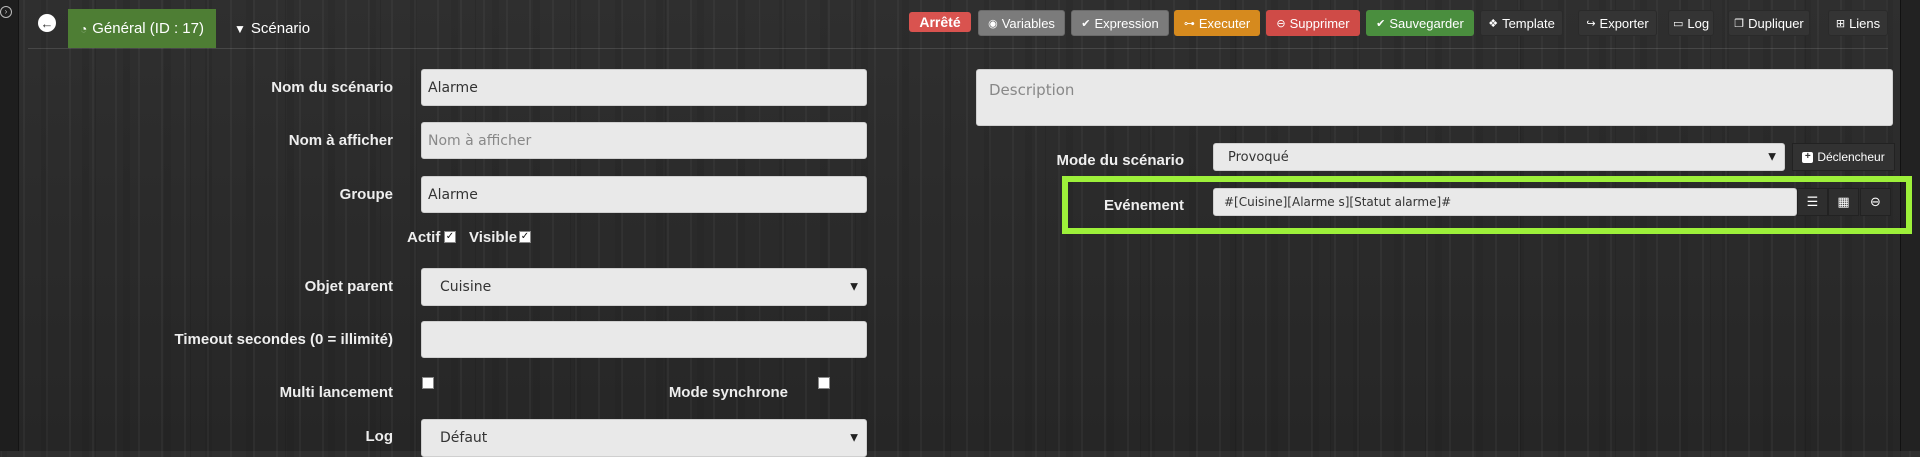 This screenshot has height=457, width=1920. What do you see at coordinates (453, 194) in the screenshot?
I see `groupe-value: Alarme` at bounding box center [453, 194].